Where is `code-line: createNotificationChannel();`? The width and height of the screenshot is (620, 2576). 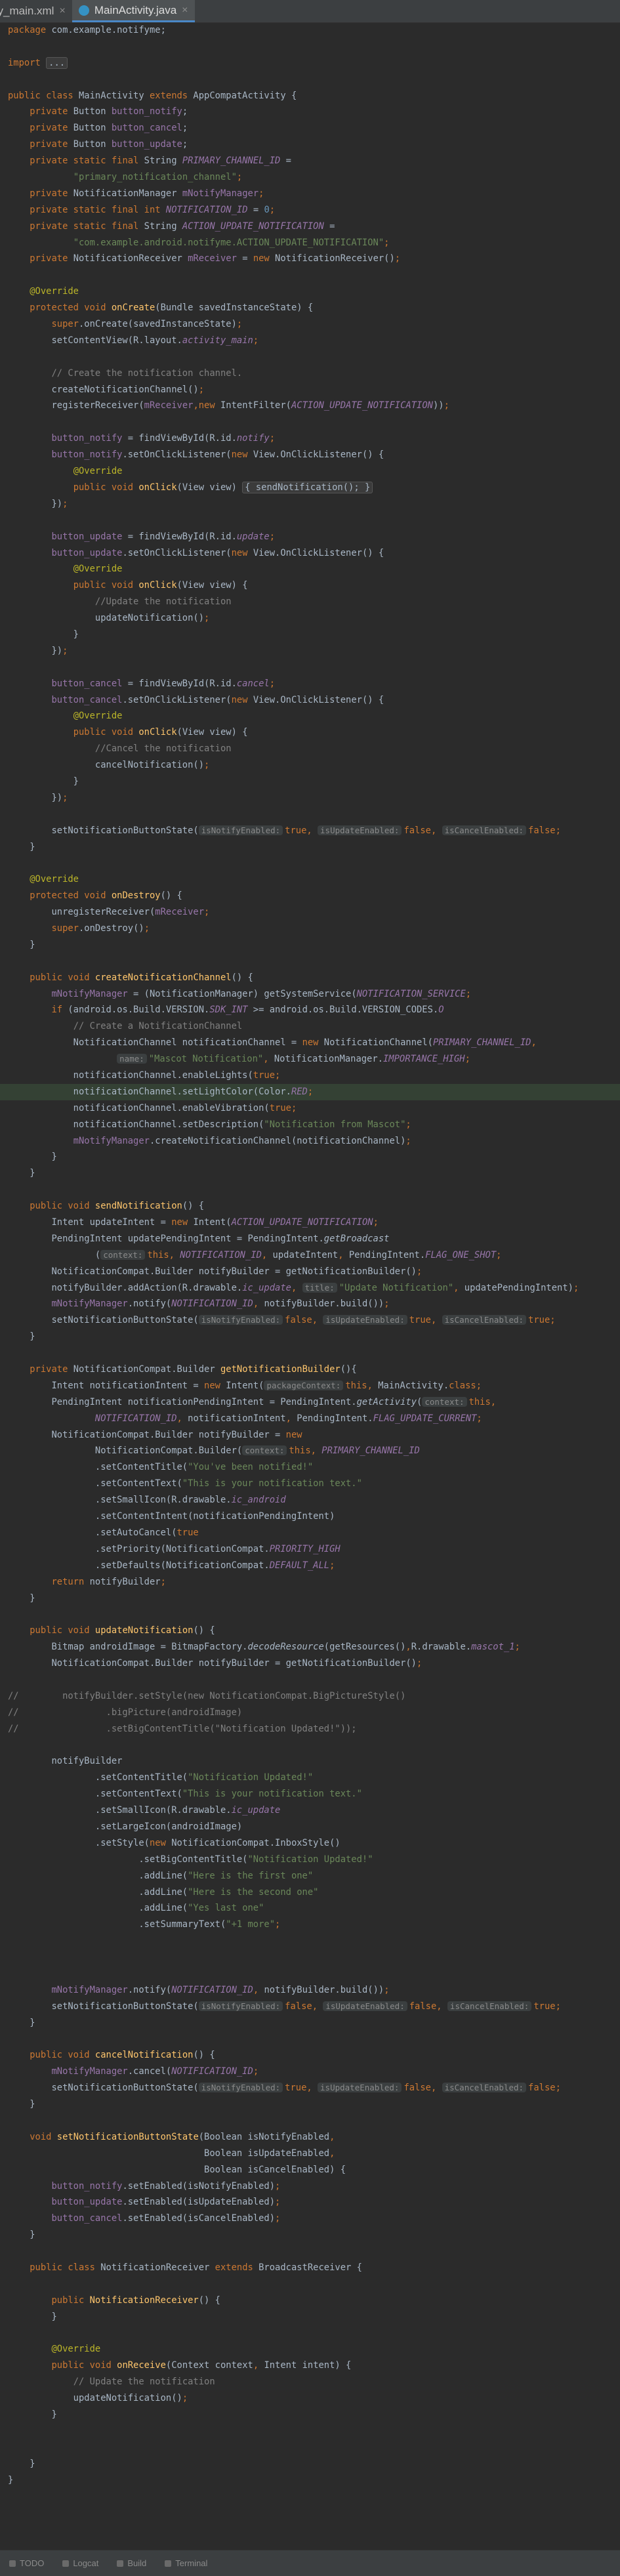
code-line: createNotificationChannel(); is located at coordinates (310, 390).